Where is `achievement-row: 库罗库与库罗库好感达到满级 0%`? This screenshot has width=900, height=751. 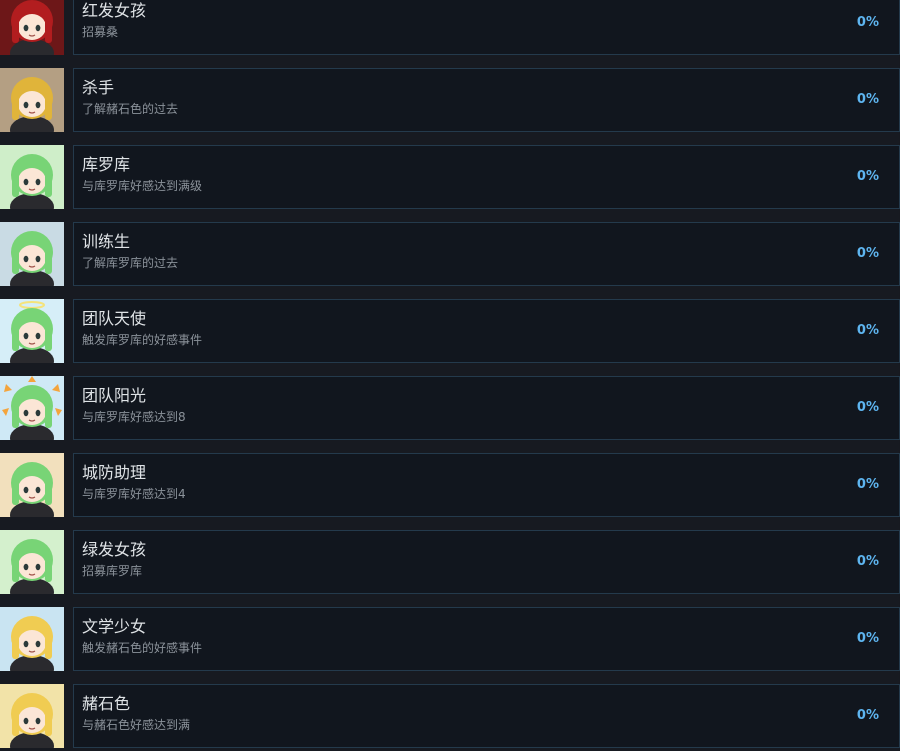
achievement-row: 库罗库与库罗库好感达到满级 0% is located at coordinates (450, 177).